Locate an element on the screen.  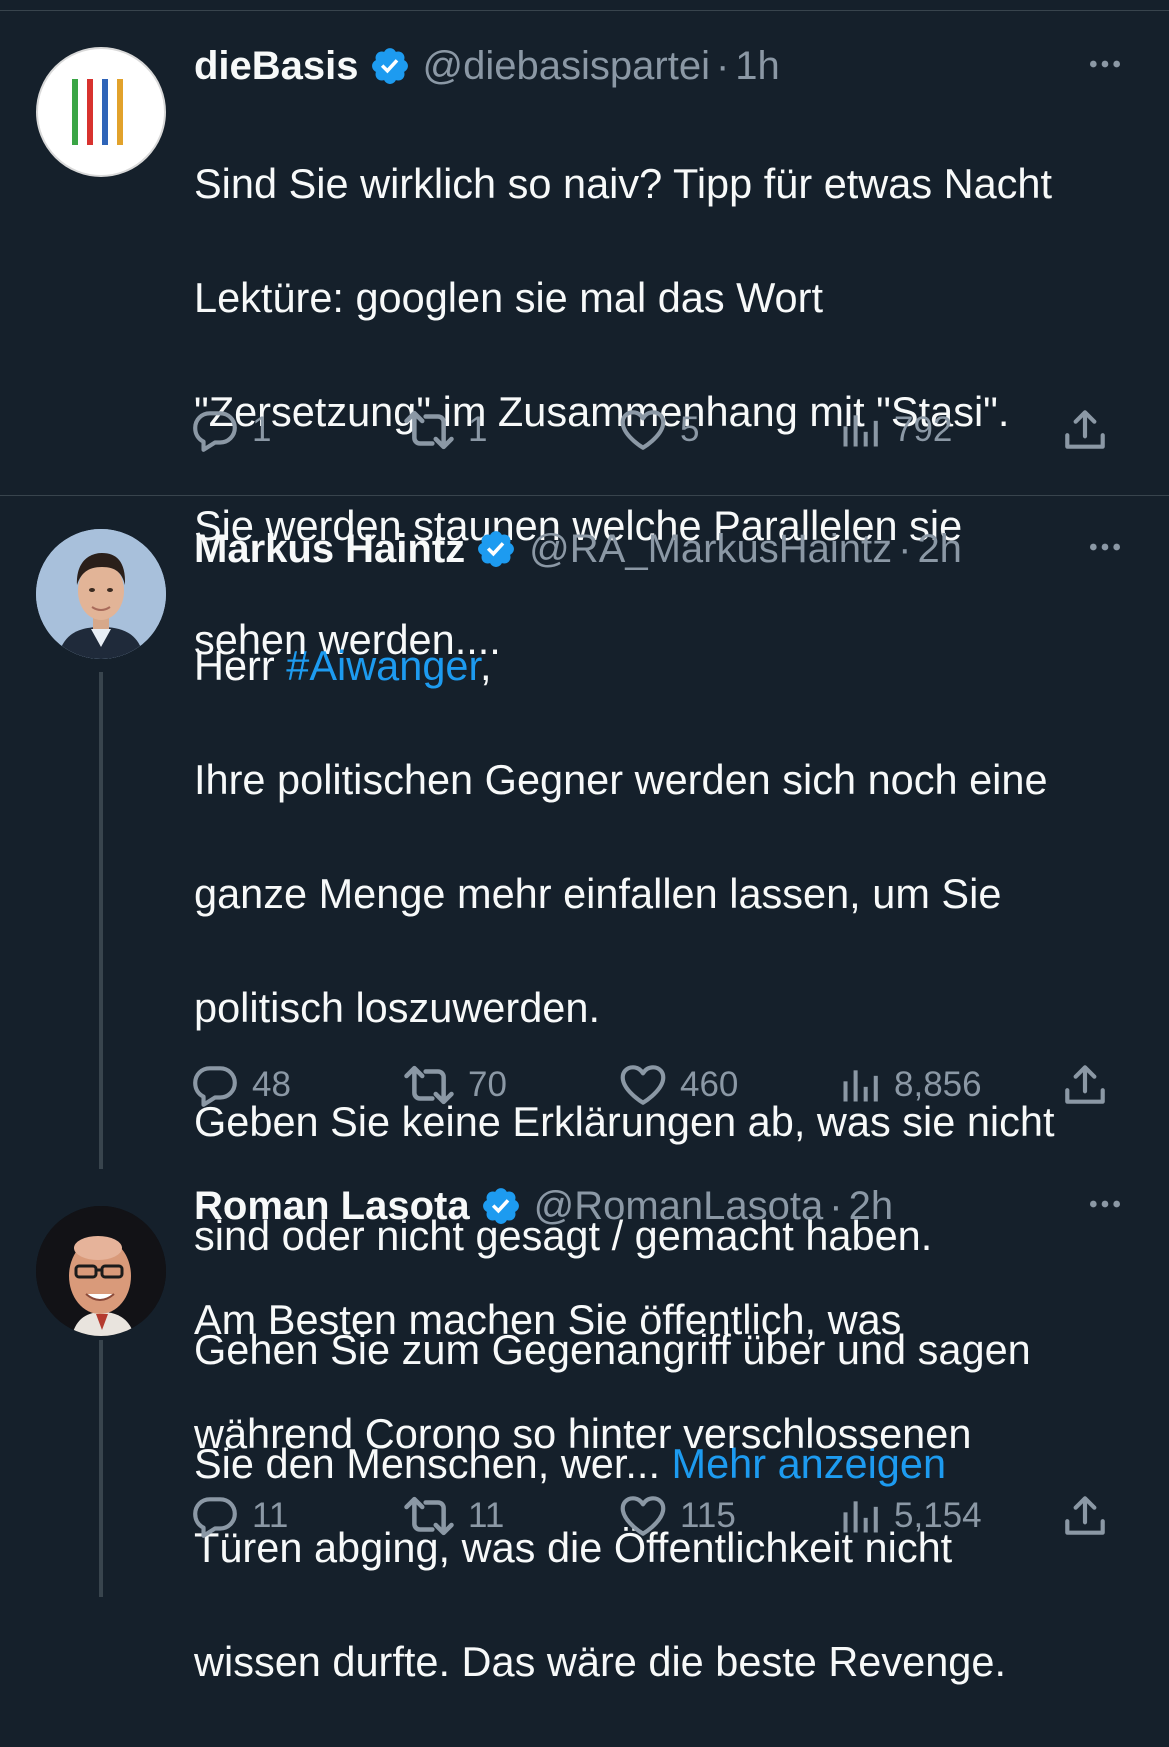
like-count: 5 is located at coordinates (690, 429).